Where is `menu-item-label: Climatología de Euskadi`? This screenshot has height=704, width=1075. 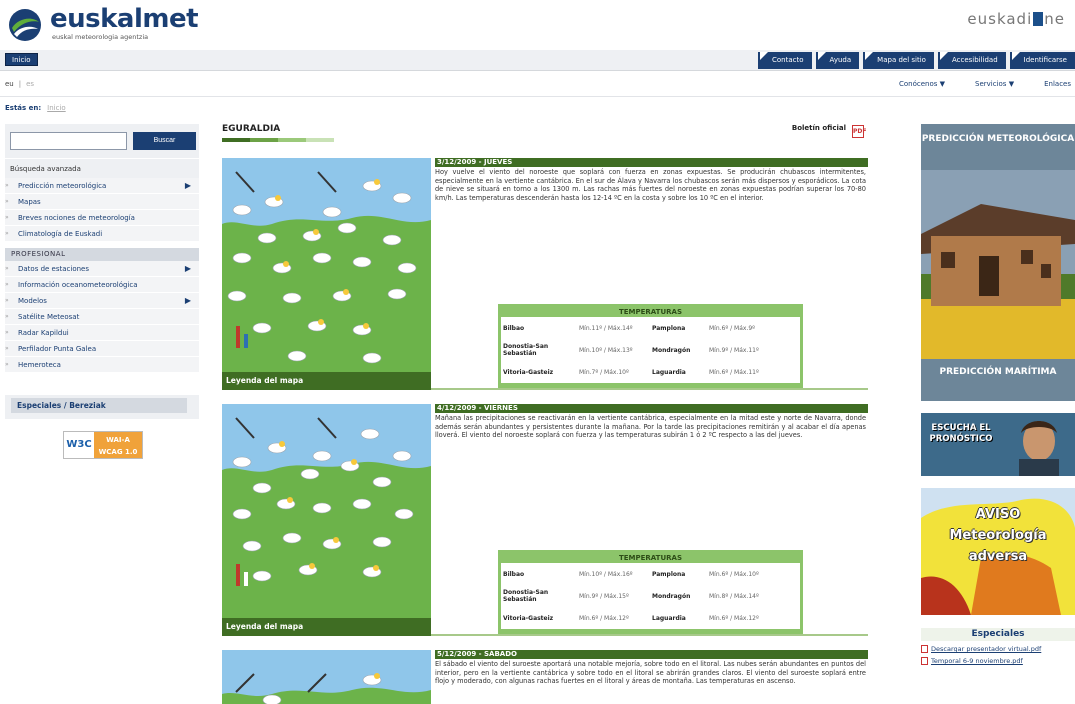 menu-item-label: Climatología de Euskadi is located at coordinates (60, 234).